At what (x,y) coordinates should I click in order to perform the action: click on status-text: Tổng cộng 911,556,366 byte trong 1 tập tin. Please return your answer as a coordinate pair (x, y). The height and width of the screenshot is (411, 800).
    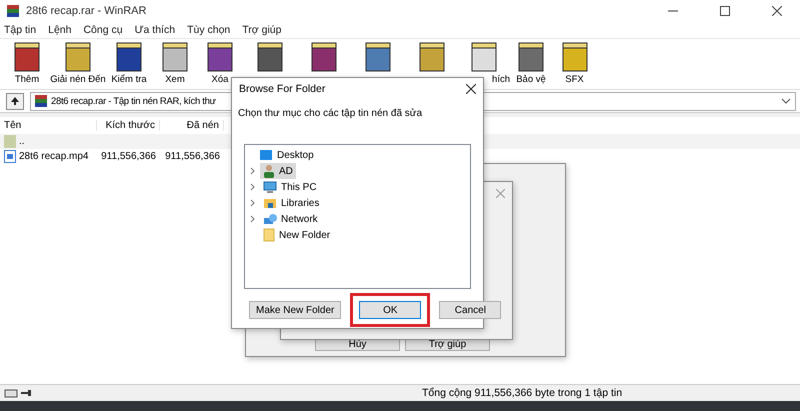
    Looking at the image, I should click on (522, 393).